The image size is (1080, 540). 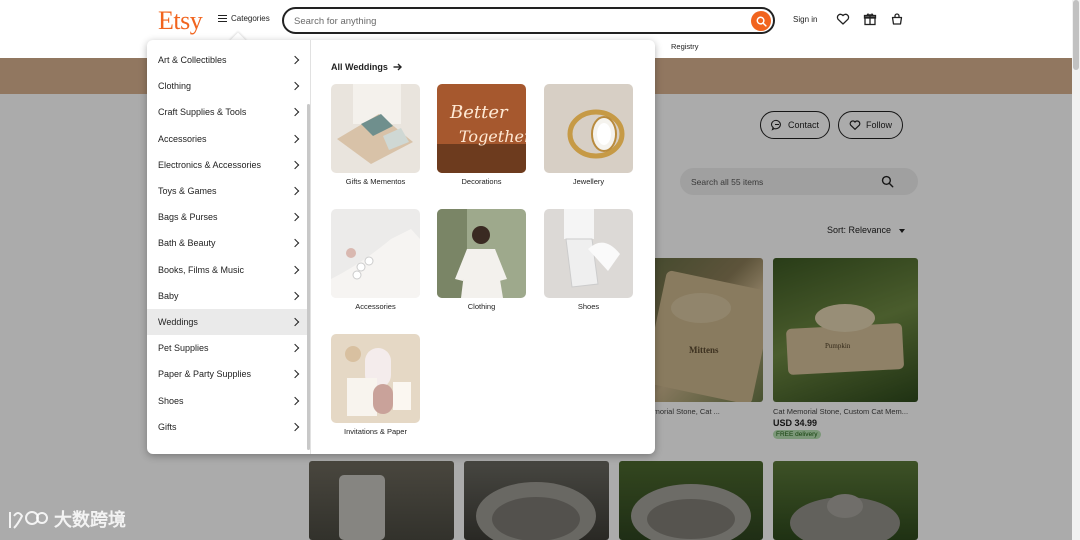 I want to click on subcategory-tile-clothing: Clothing, so click(x=481, y=260).